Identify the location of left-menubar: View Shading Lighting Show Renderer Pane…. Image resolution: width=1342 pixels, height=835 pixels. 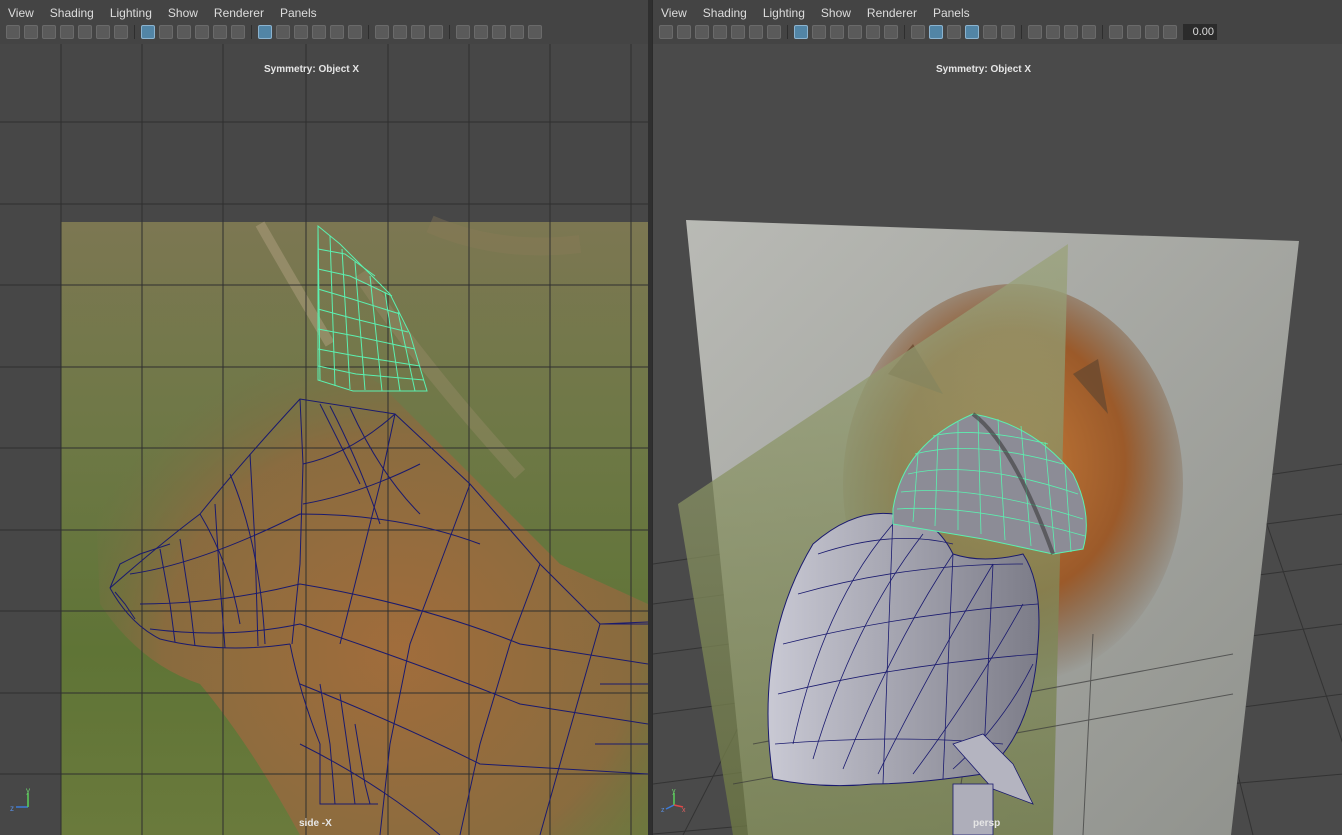
(162, 13).